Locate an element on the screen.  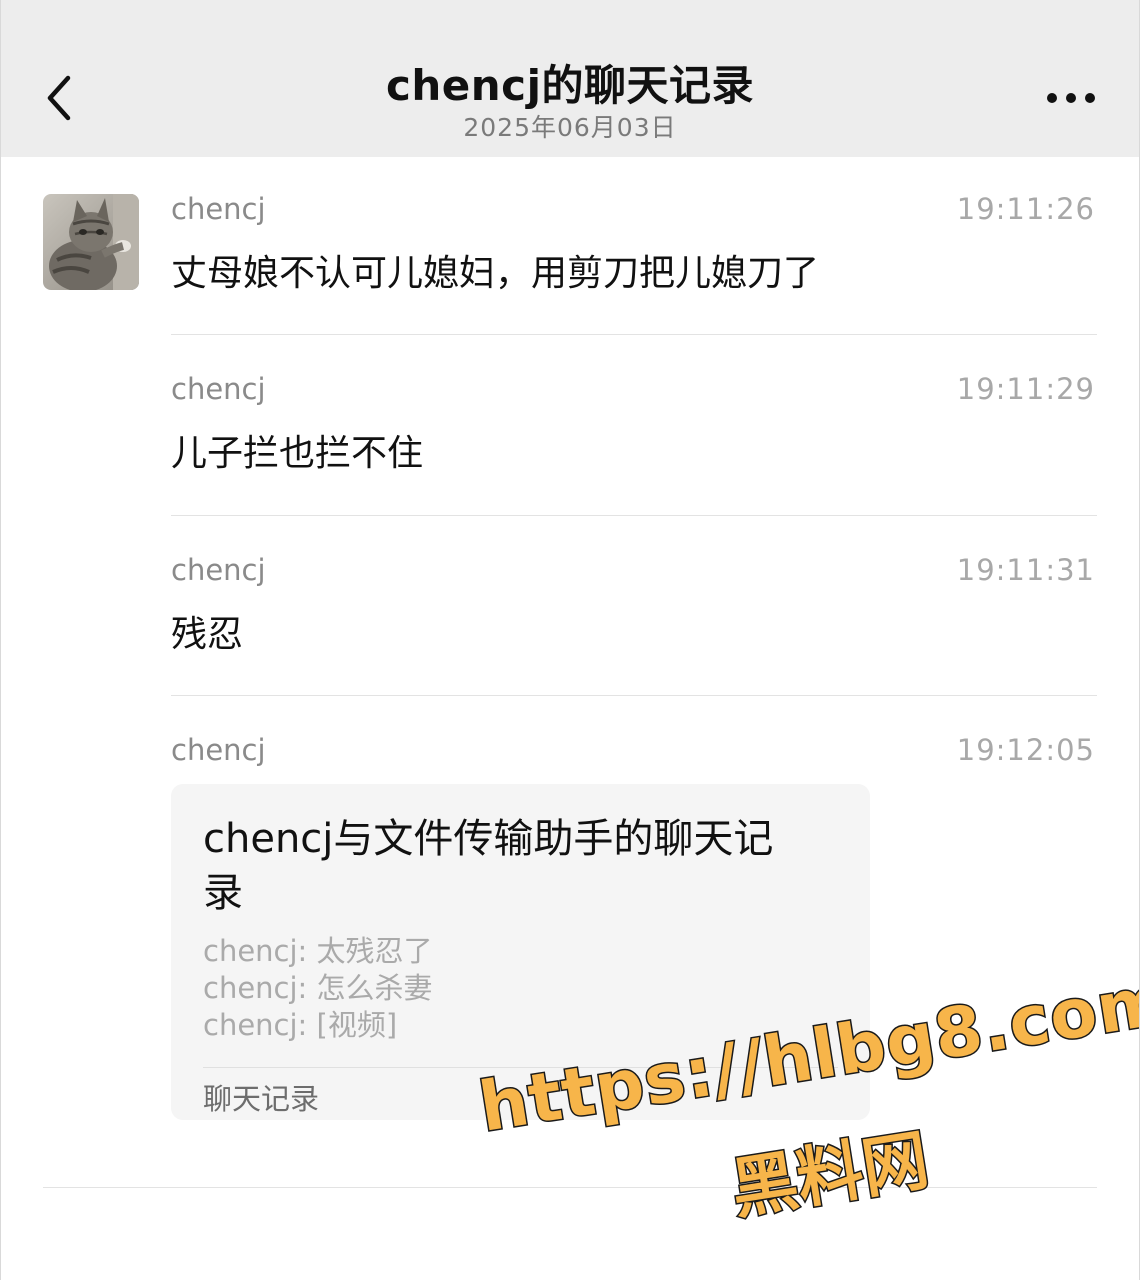
card-title: chencj与文件传输助手的聊天记录 is located at coordinates (488, 866).